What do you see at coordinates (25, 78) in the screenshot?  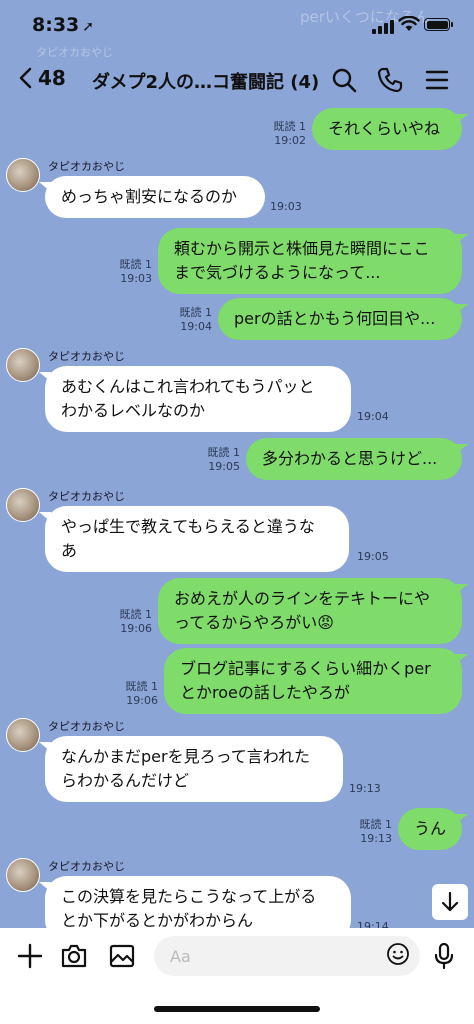 I see `chevron-left-icon` at bounding box center [25, 78].